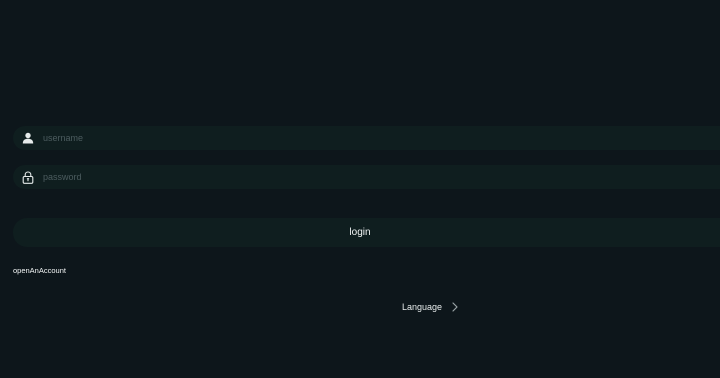 The image size is (720, 378). Describe the element at coordinates (422, 307) in the screenshot. I see `language-label: Language` at that location.